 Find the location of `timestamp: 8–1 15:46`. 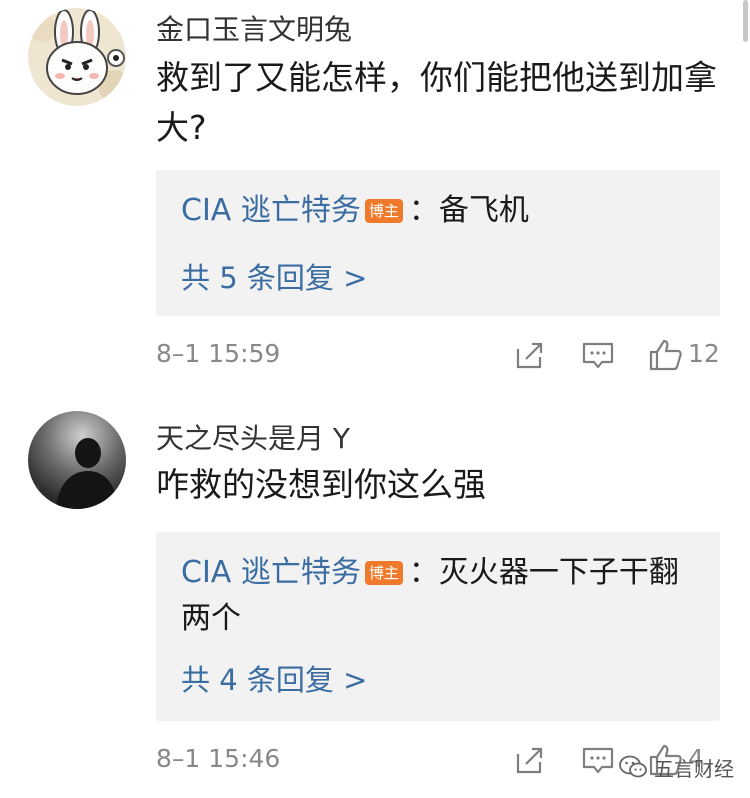

timestamp: 8–1 15:46 is located at coordinates (218, 758).